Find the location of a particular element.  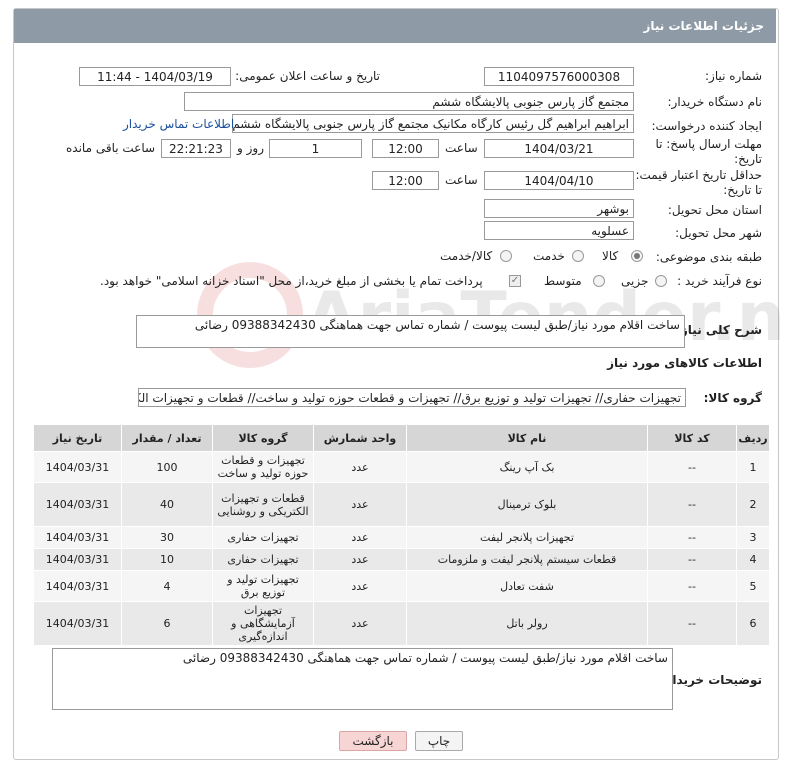

cell-qty: 10 is located at coordinates (167, 559).